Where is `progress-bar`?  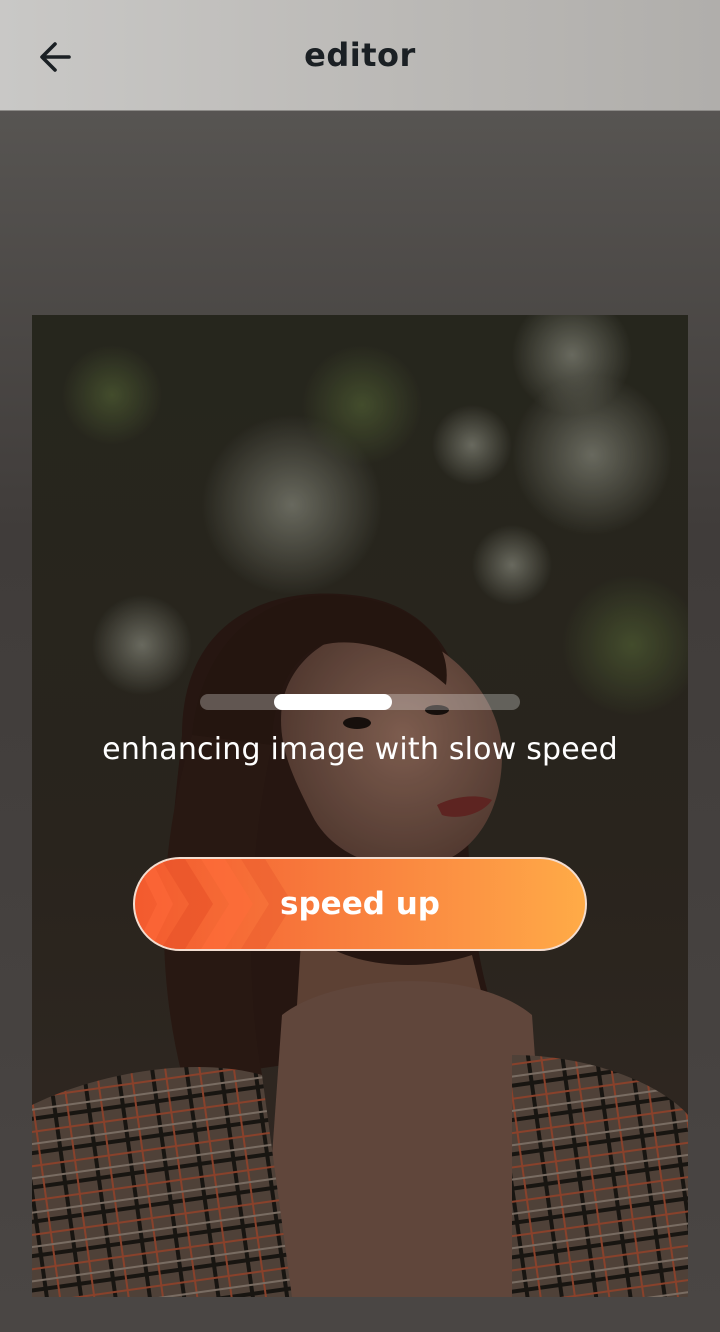 progress-bar is located at coordinates (360, 702).